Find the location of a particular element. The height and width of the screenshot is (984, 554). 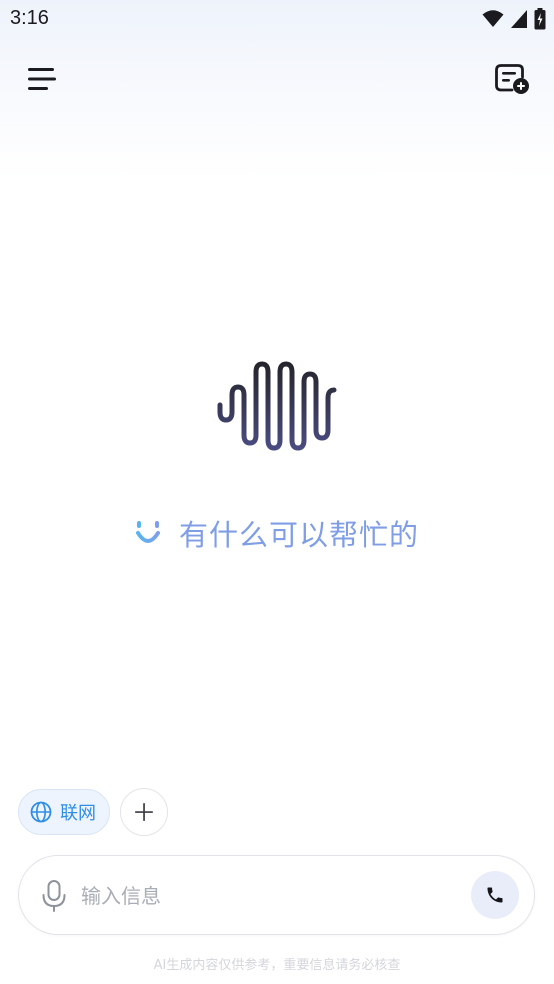

web-search-toggle: 联网 is located at coordinates (64, 812).